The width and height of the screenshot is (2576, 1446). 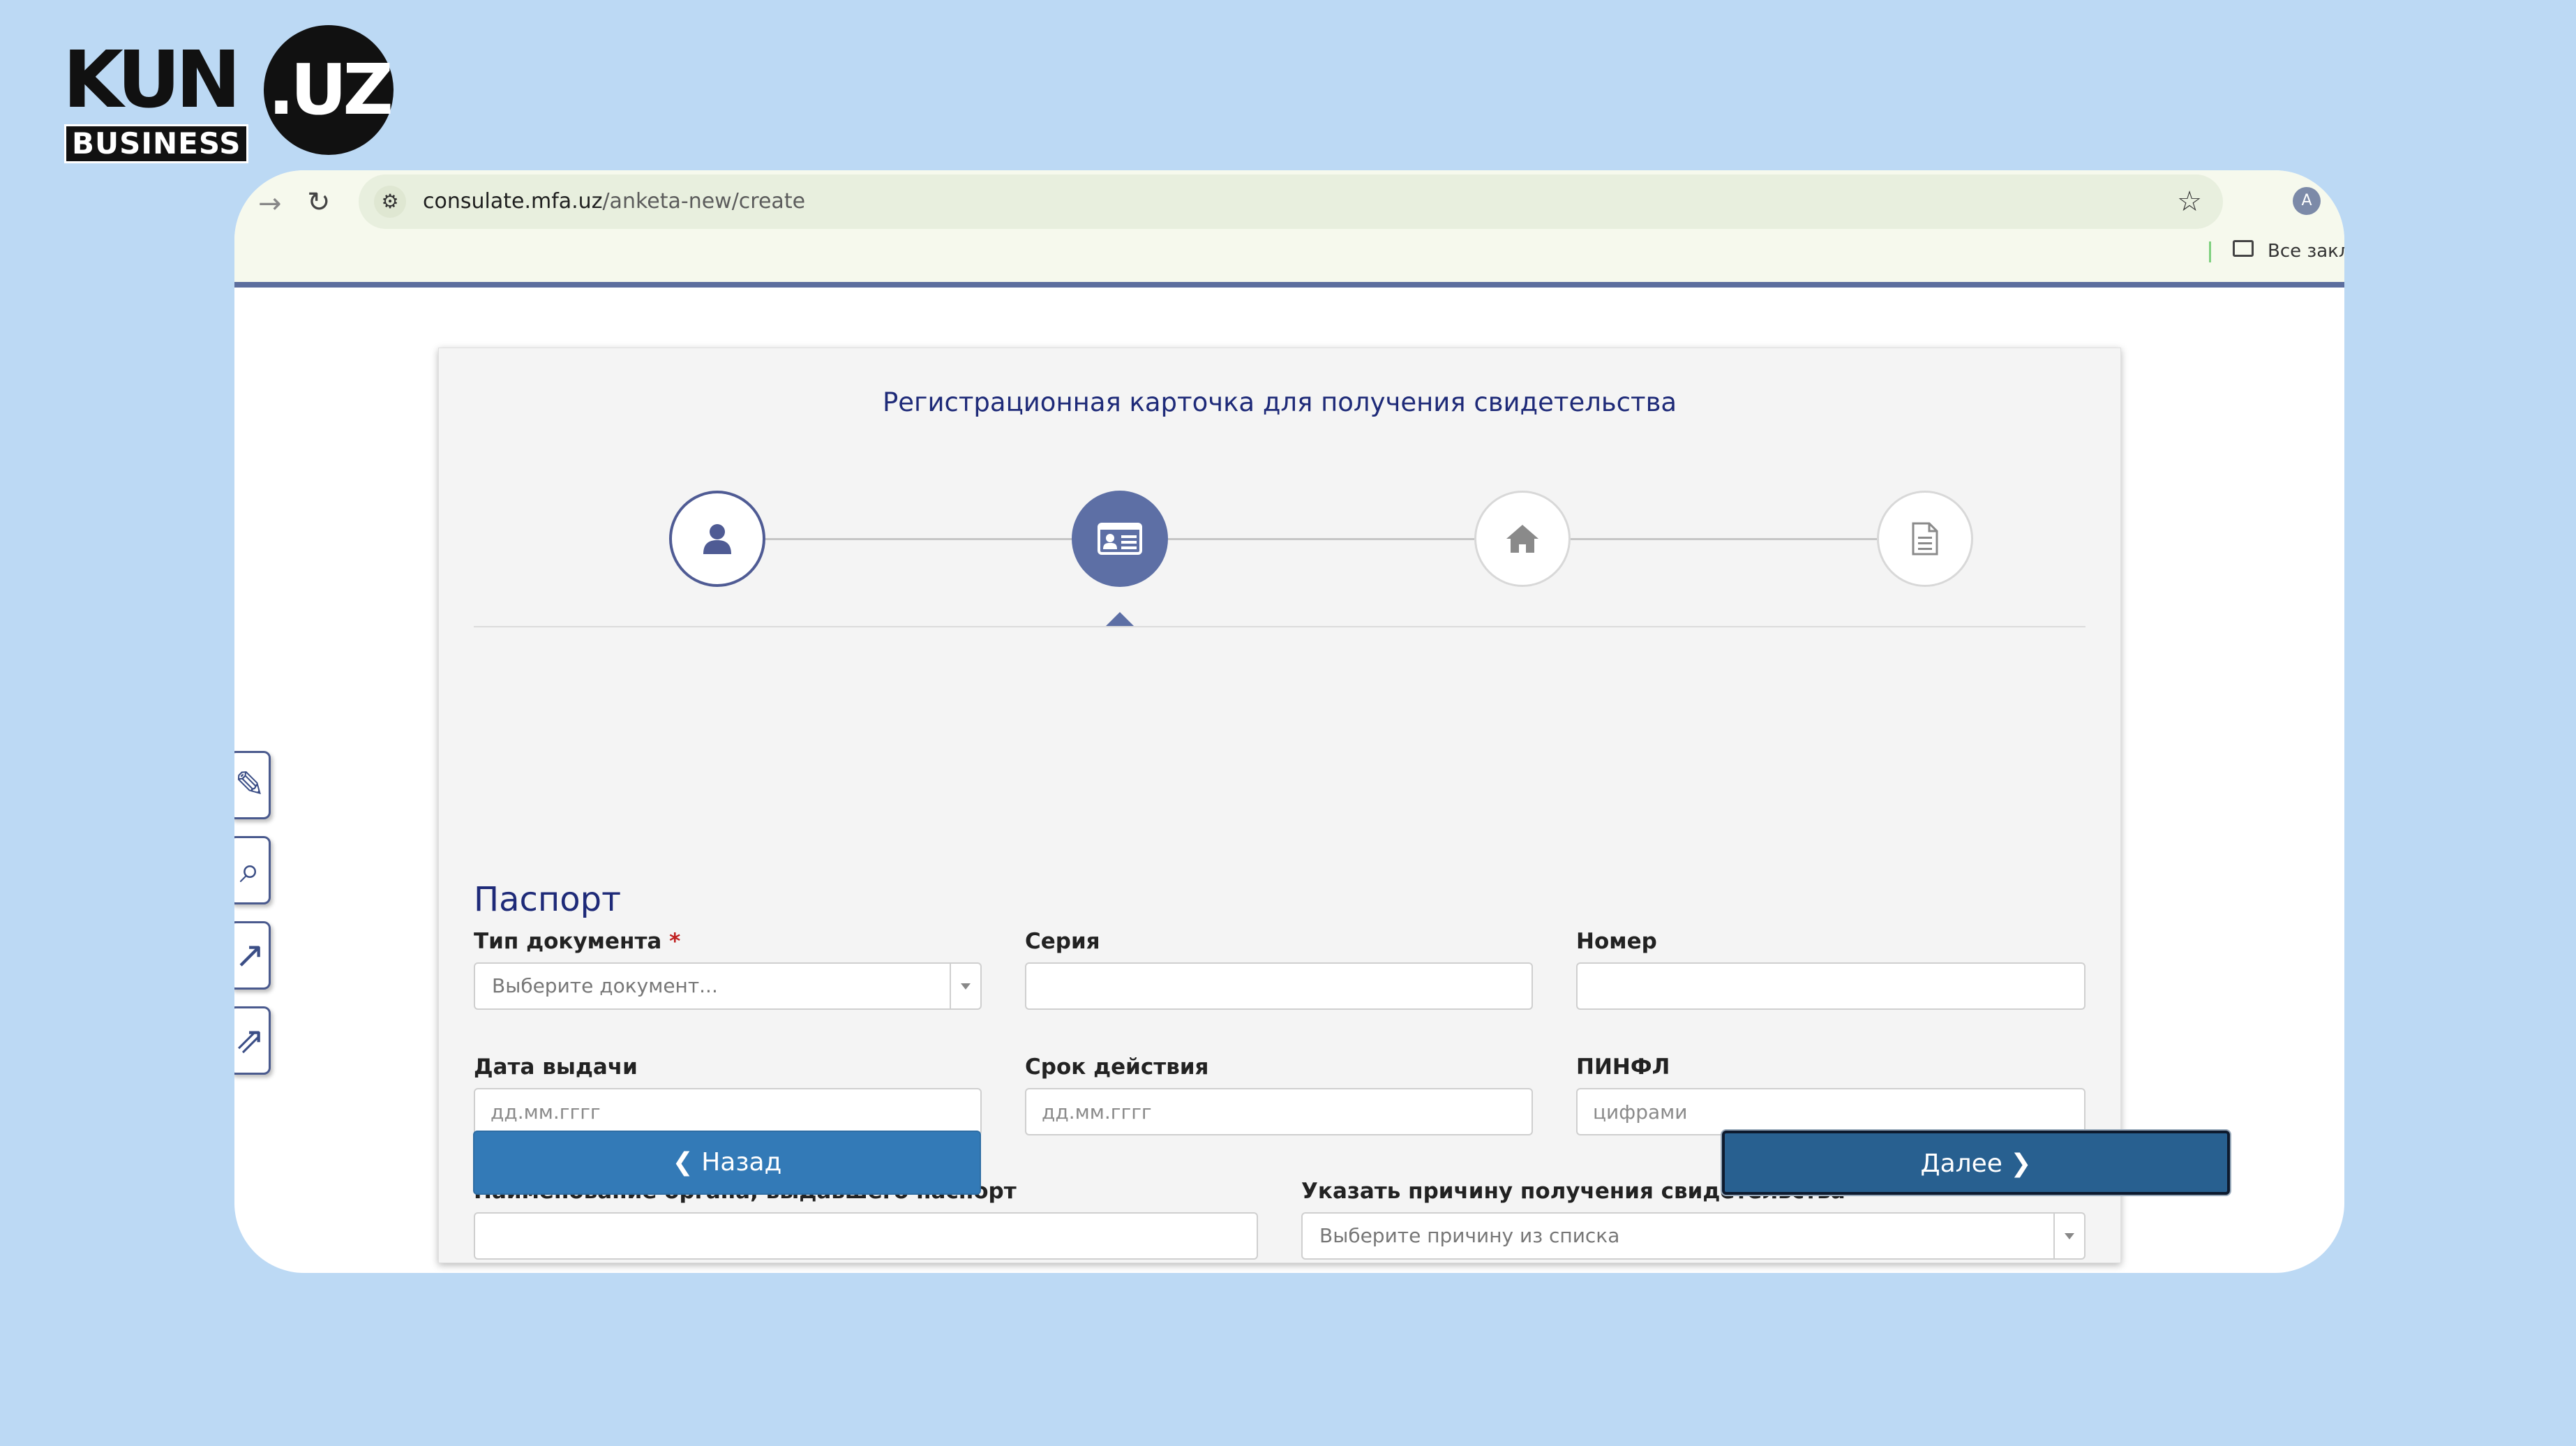 What do you see at coordinates (156, 143) in the screenshot?
I see `logo-business-text: BUSINESS` at bounding box center [156, 143].